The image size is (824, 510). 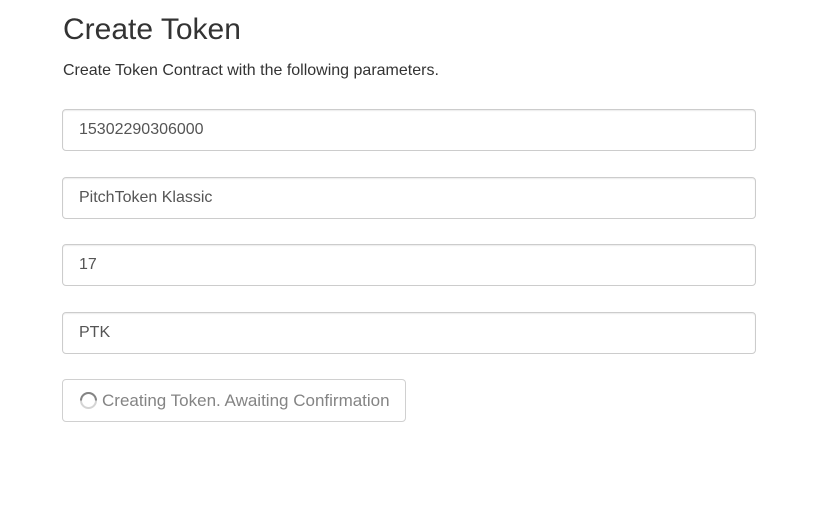 What do you see at coordinates (152, 29) in the screenshot?
I see `page-title: Create Token` at bounding box center [152, 29].